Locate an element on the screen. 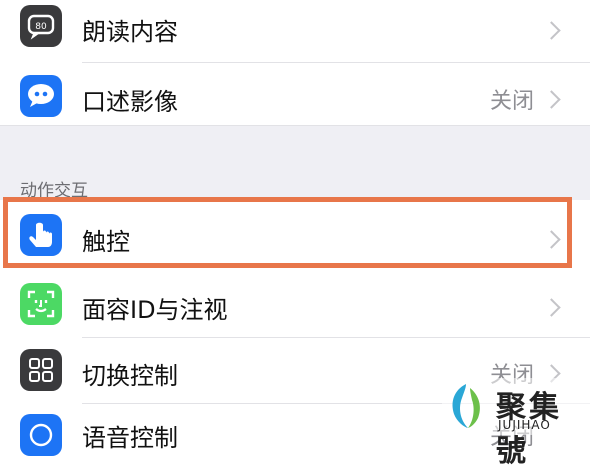 This screenshot has height=471, width=590. voice-control-icon is located at coordinates (41, 435).